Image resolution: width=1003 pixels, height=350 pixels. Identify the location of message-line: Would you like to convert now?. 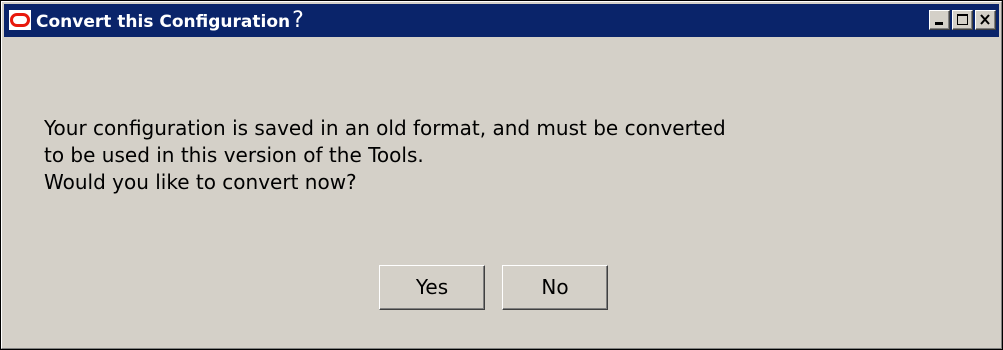
(200, 182).